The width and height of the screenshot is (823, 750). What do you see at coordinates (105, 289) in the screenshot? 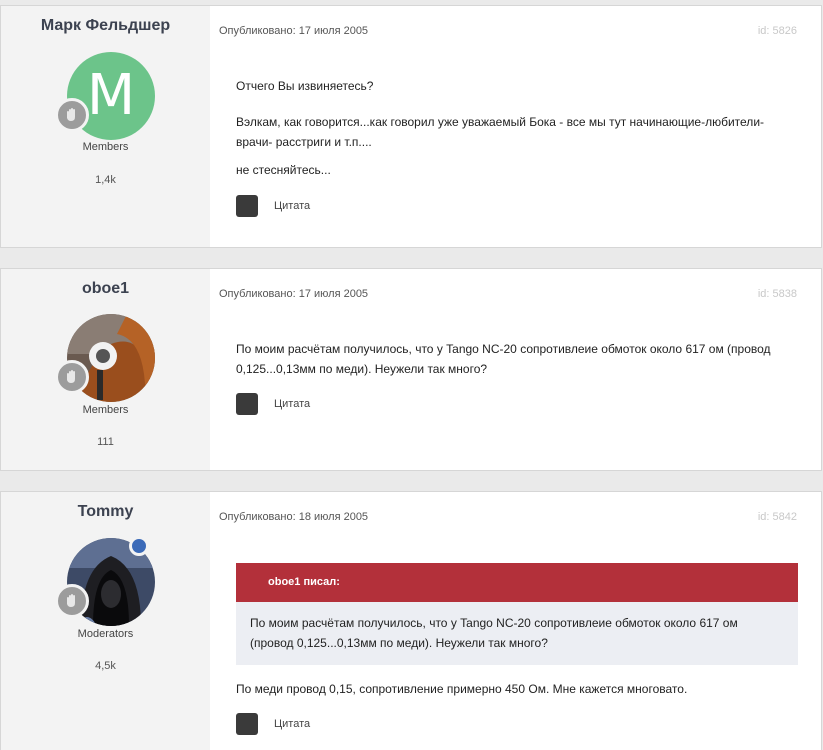
I see `author-name: oboe1` at bounding box center [105, 289].